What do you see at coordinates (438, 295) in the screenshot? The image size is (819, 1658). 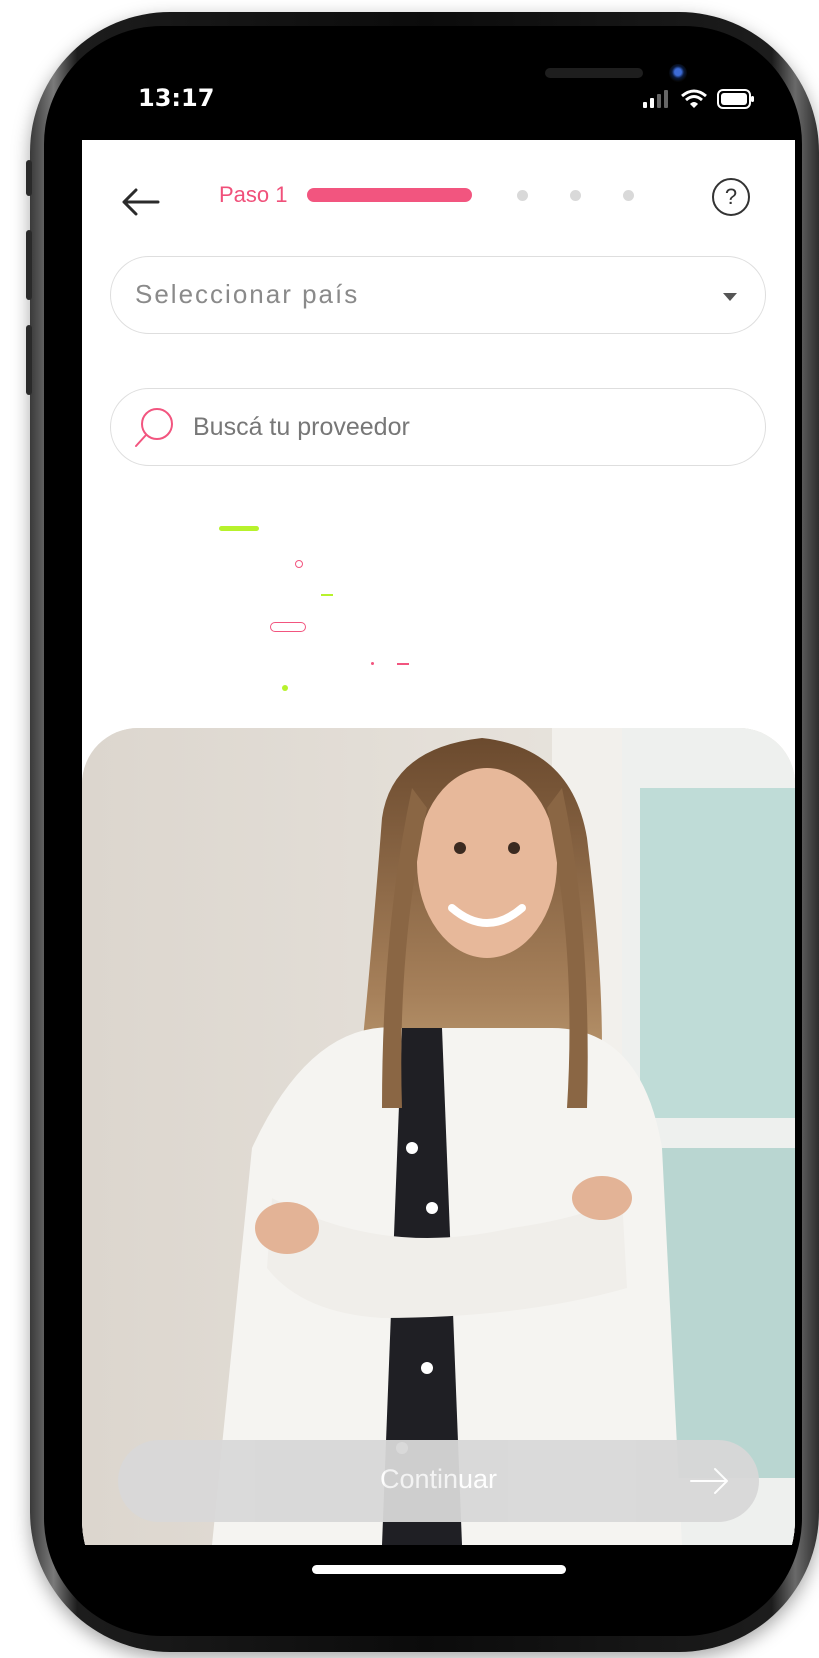 I see `country-select: Seleccionar país` at bounding box center [438, 295].